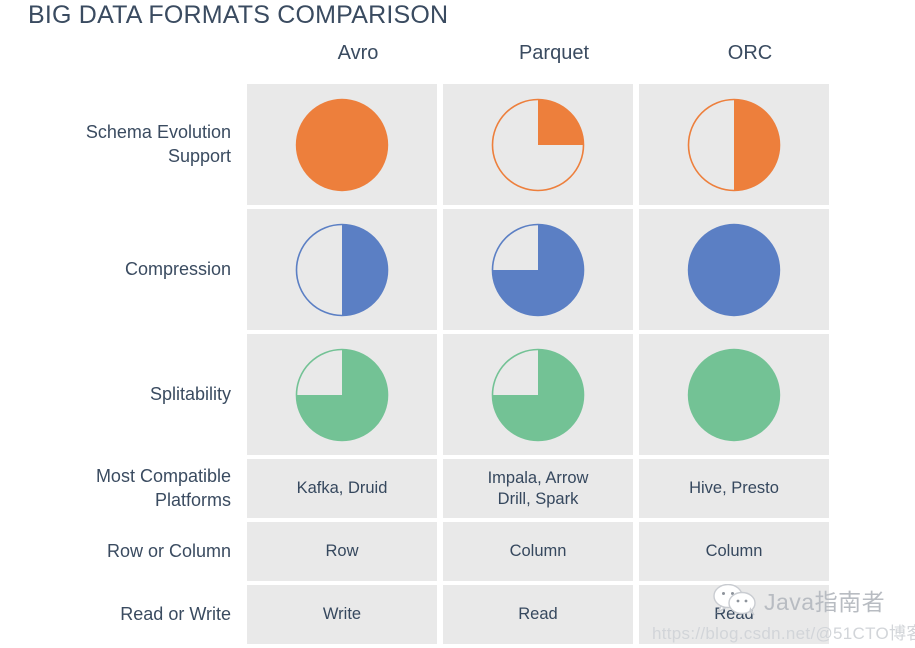 This screenshot has height=648, width=915. I want to click on cell-text: Row, so click(342, 551).